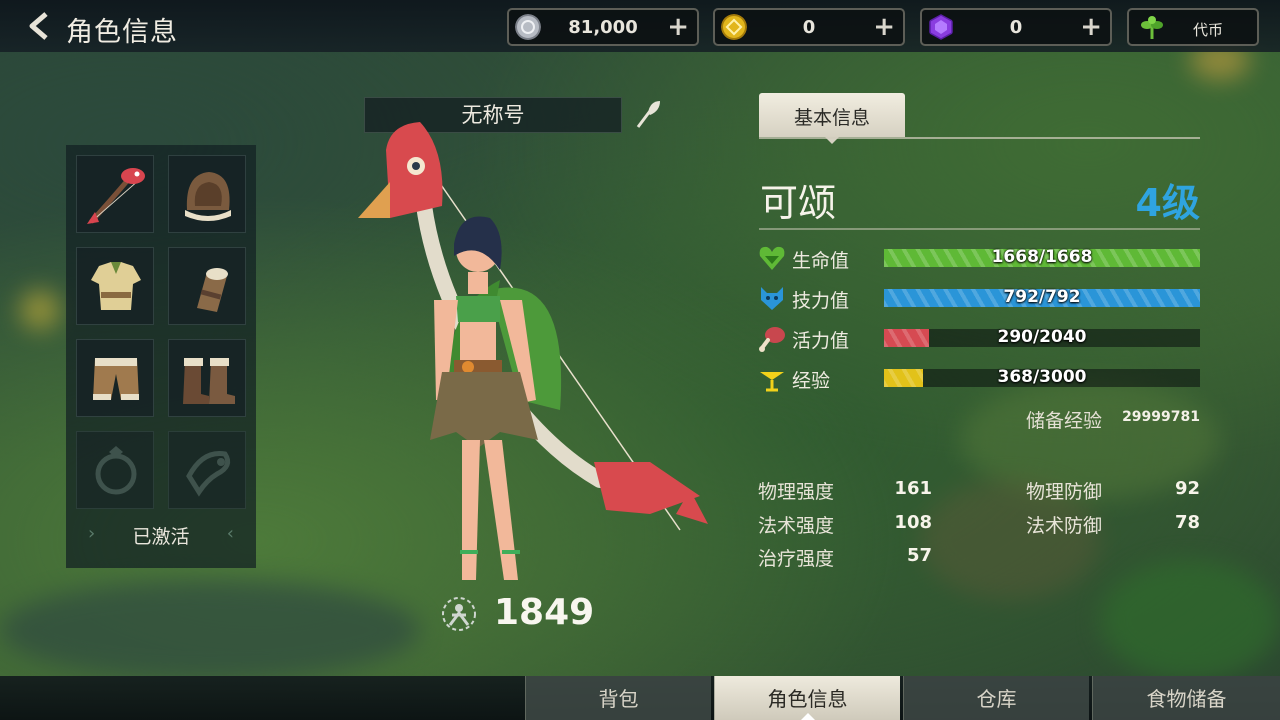 This screenshot has height=720, width=1280. What do you see at coordinates (979, 339) in the screenshot?
I see `stamina-row: 活力值 290/2040` at bounding box center [979, 339].